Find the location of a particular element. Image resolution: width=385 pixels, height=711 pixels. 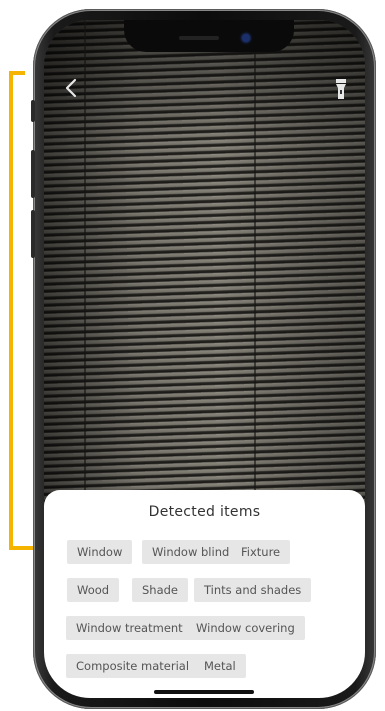

chip-metal: Metal is located at coordinates (220, 666).